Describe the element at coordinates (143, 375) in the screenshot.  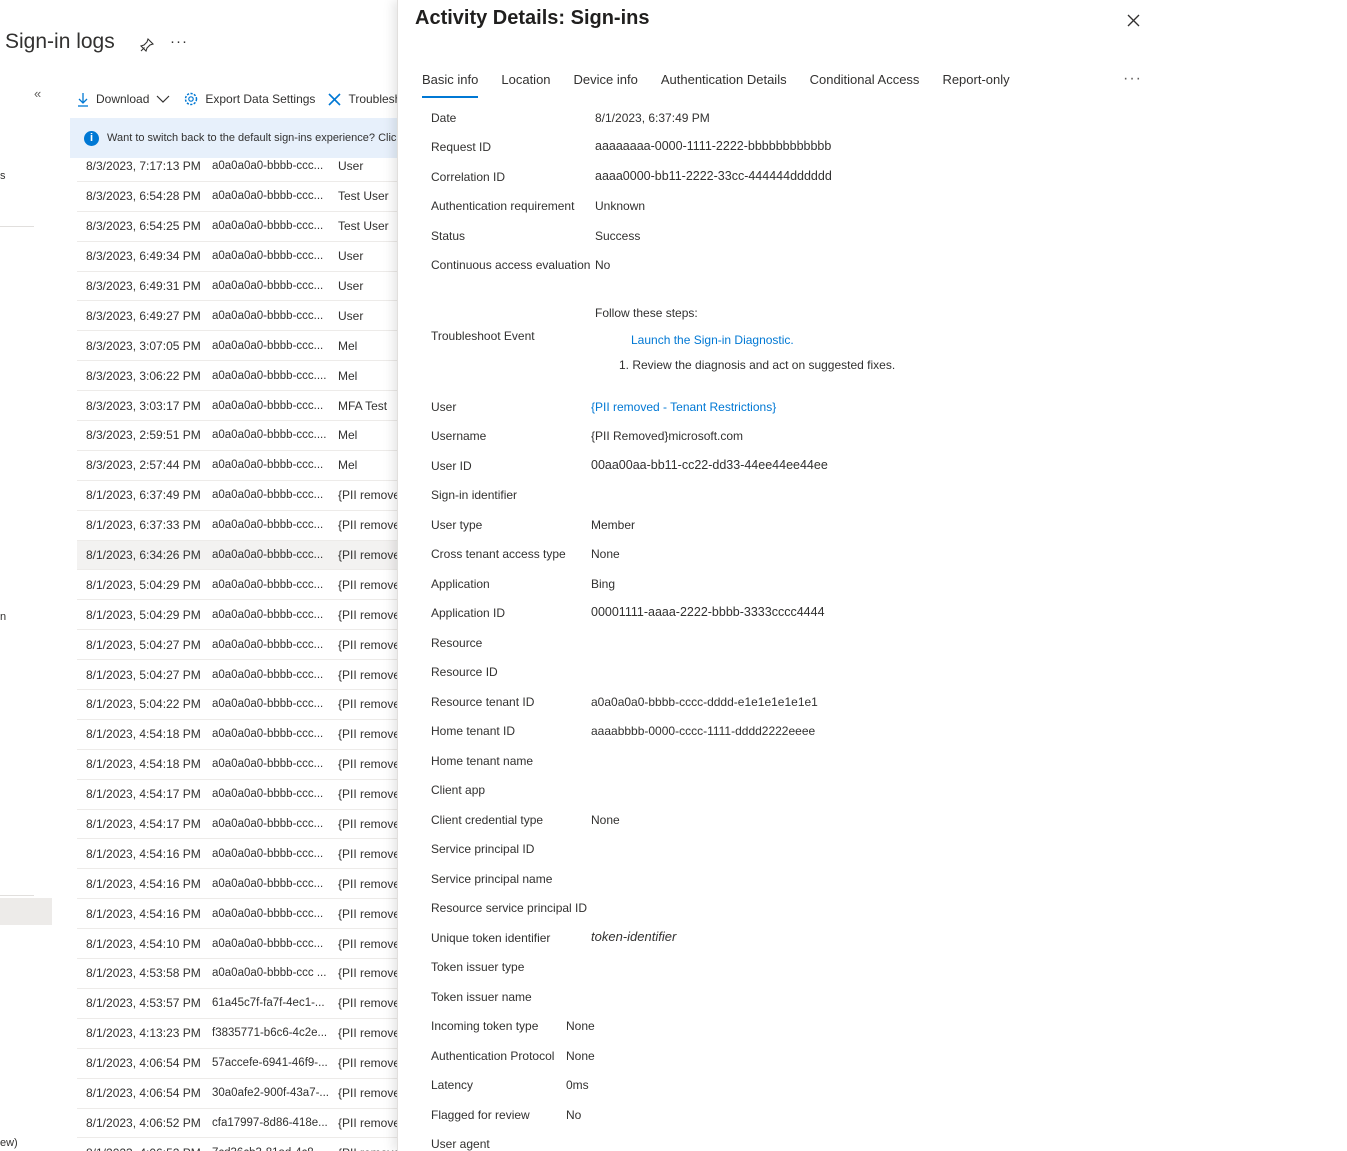
I see `log-date: 8/3/2023, 3:06:22 PM` at that location.